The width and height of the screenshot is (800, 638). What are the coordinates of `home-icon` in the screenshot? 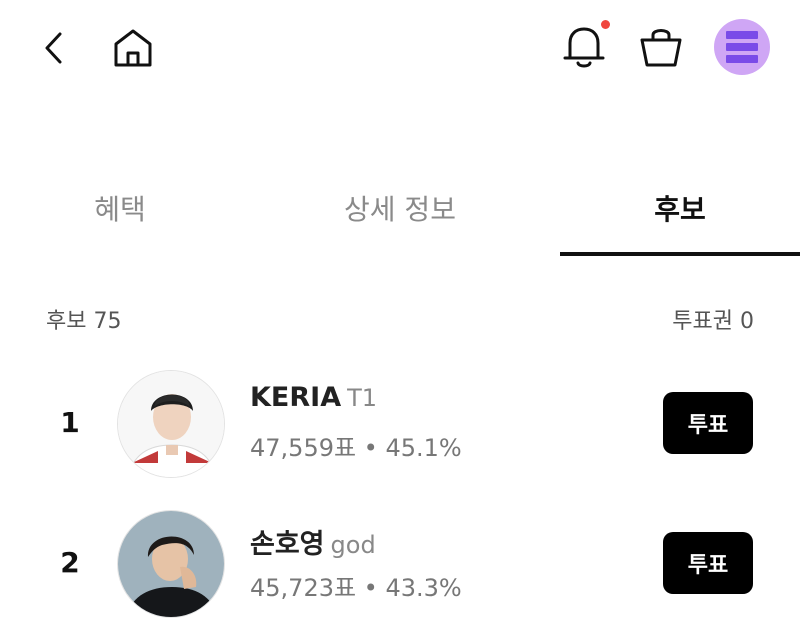 It's located at (133, 48).